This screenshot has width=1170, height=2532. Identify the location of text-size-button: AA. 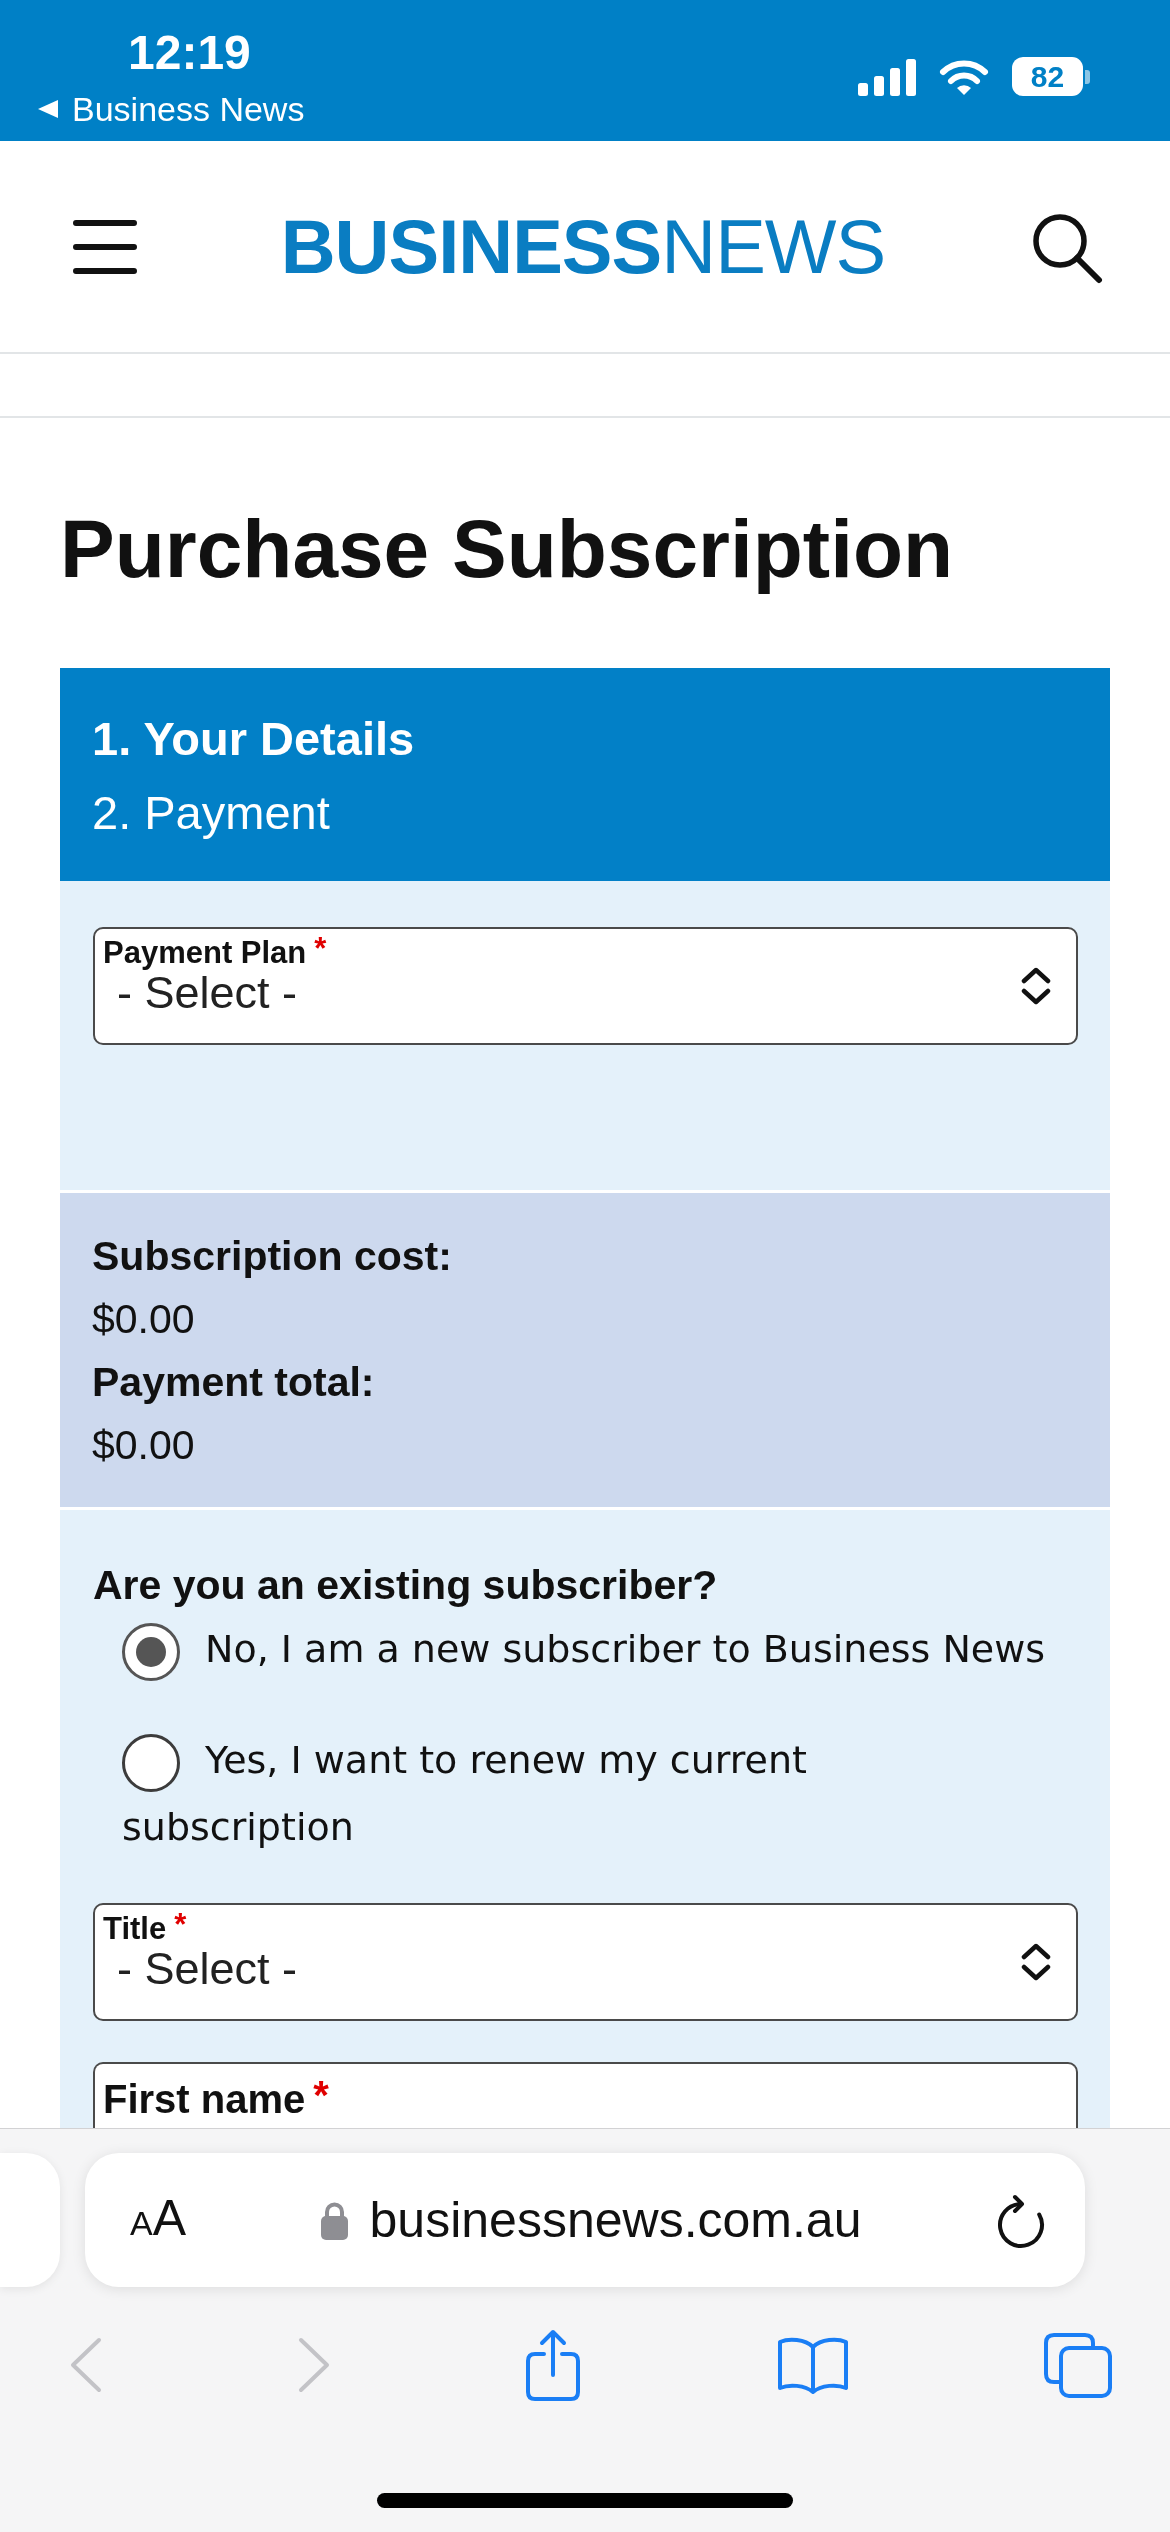
(158, 2220).